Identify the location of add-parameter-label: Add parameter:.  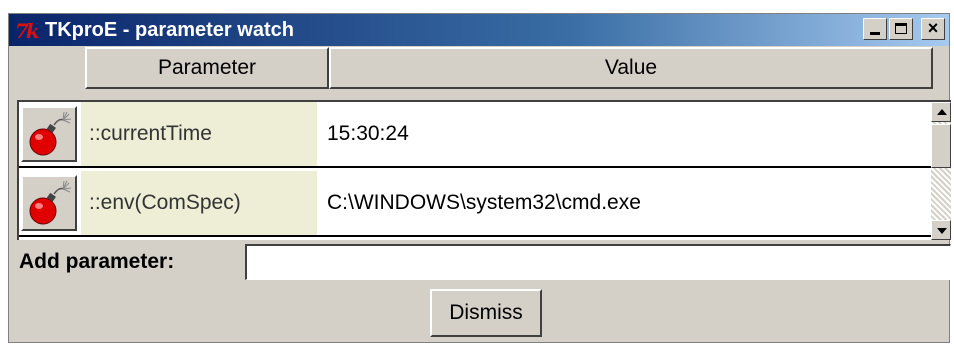
(97, 261).